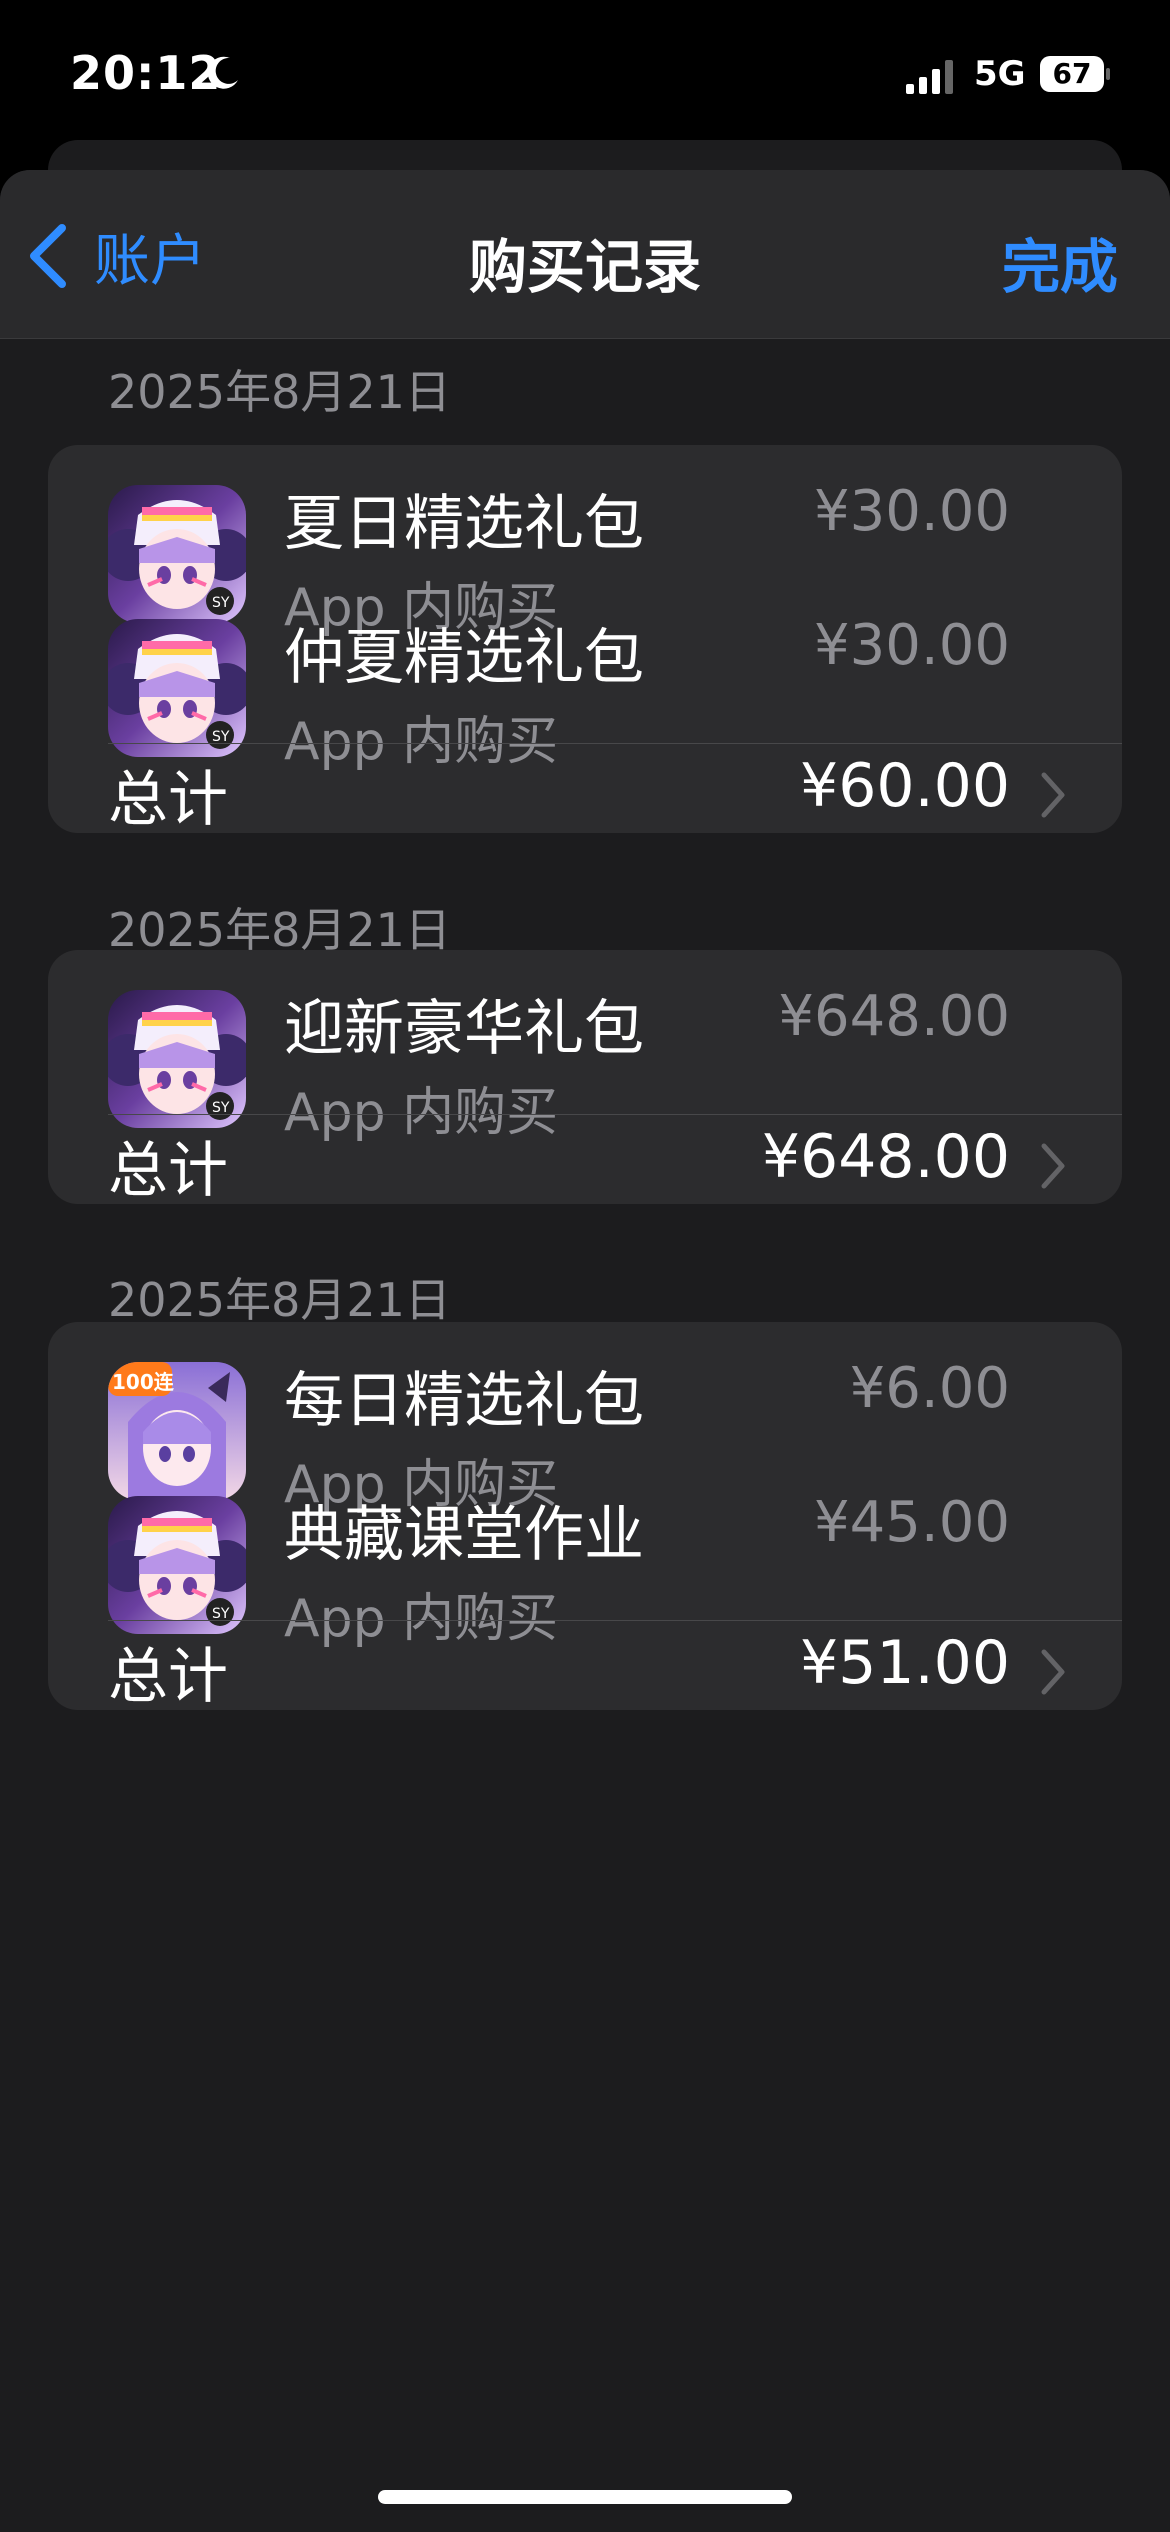  I want to click on signal-icon, so click(929, 77).